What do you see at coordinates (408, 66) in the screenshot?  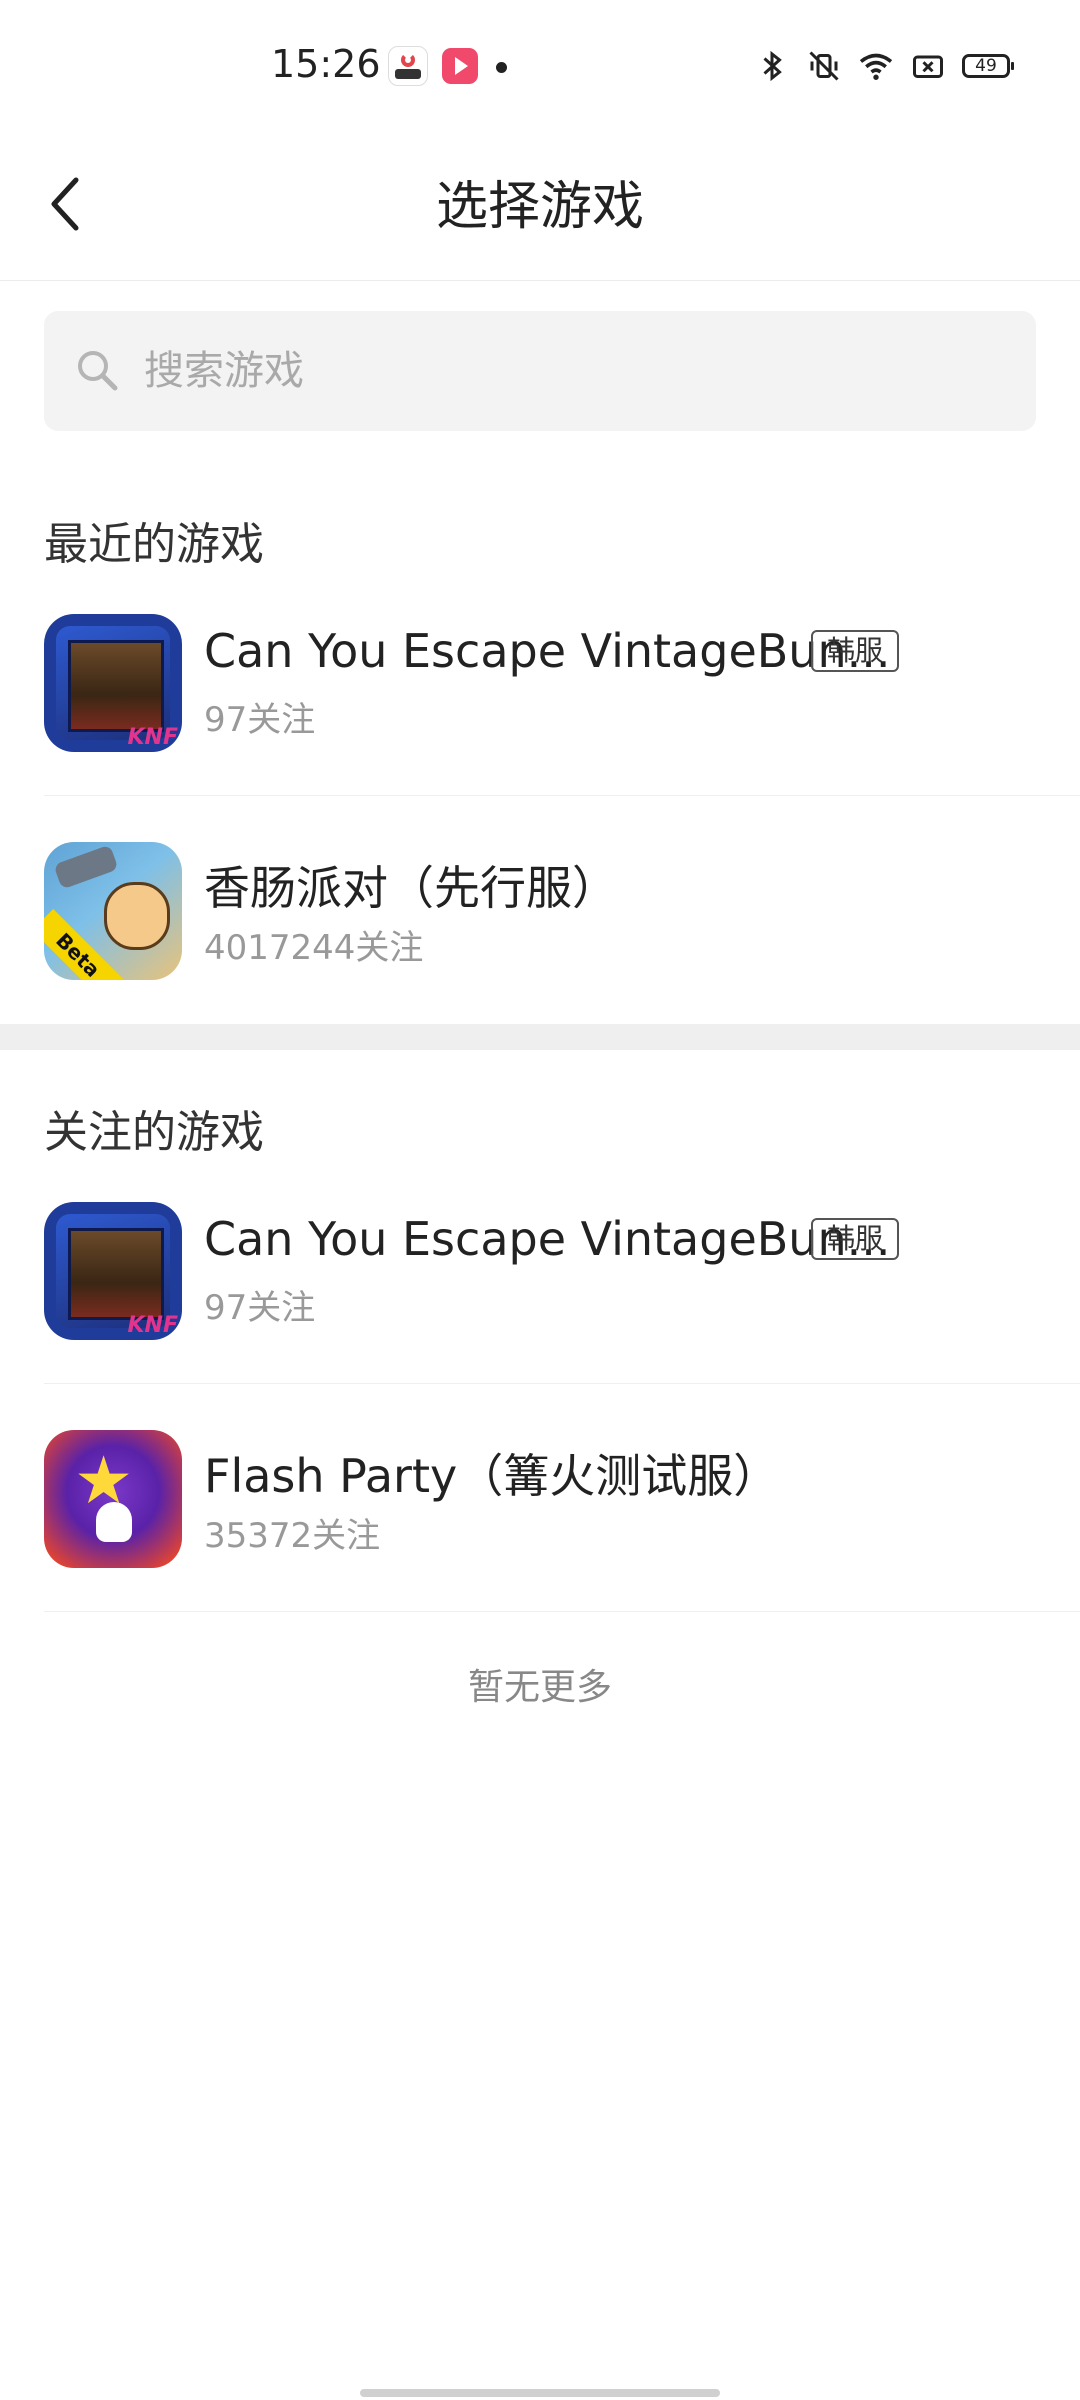 I see `ctrip-app-icon` at bounding box center [408, 66].